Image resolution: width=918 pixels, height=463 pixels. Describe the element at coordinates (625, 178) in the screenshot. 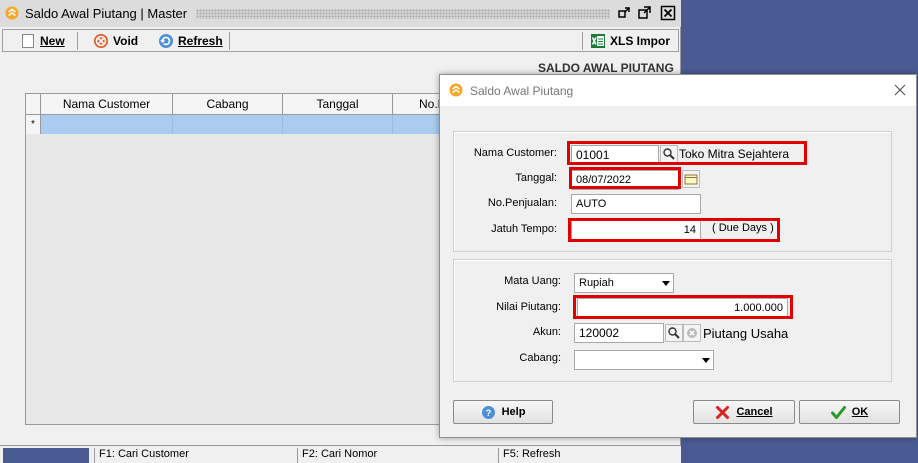

I see `highlight-date` at that location.